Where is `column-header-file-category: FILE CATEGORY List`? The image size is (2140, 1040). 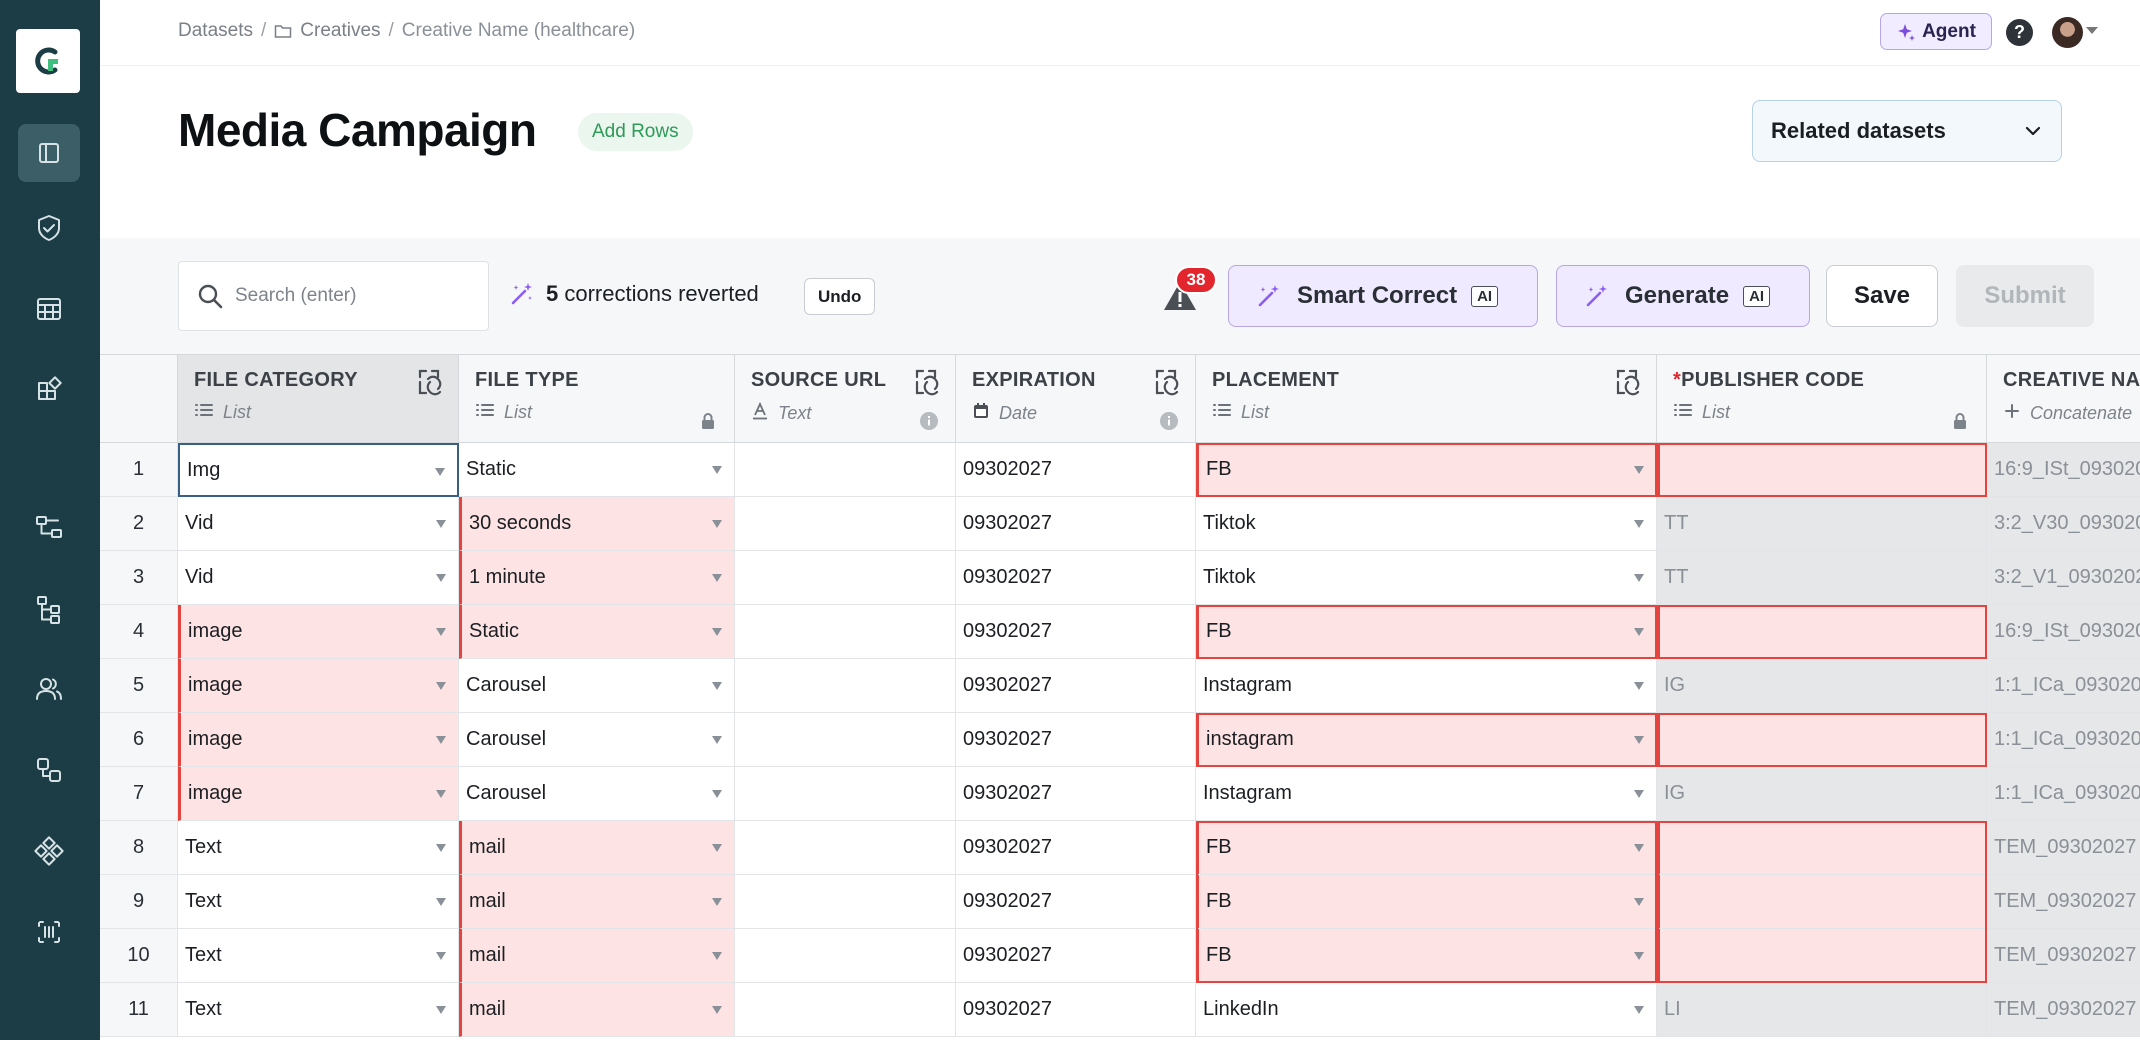
column-header-file-category: FILE CATEGORY List is located at coordinates (318, 399).